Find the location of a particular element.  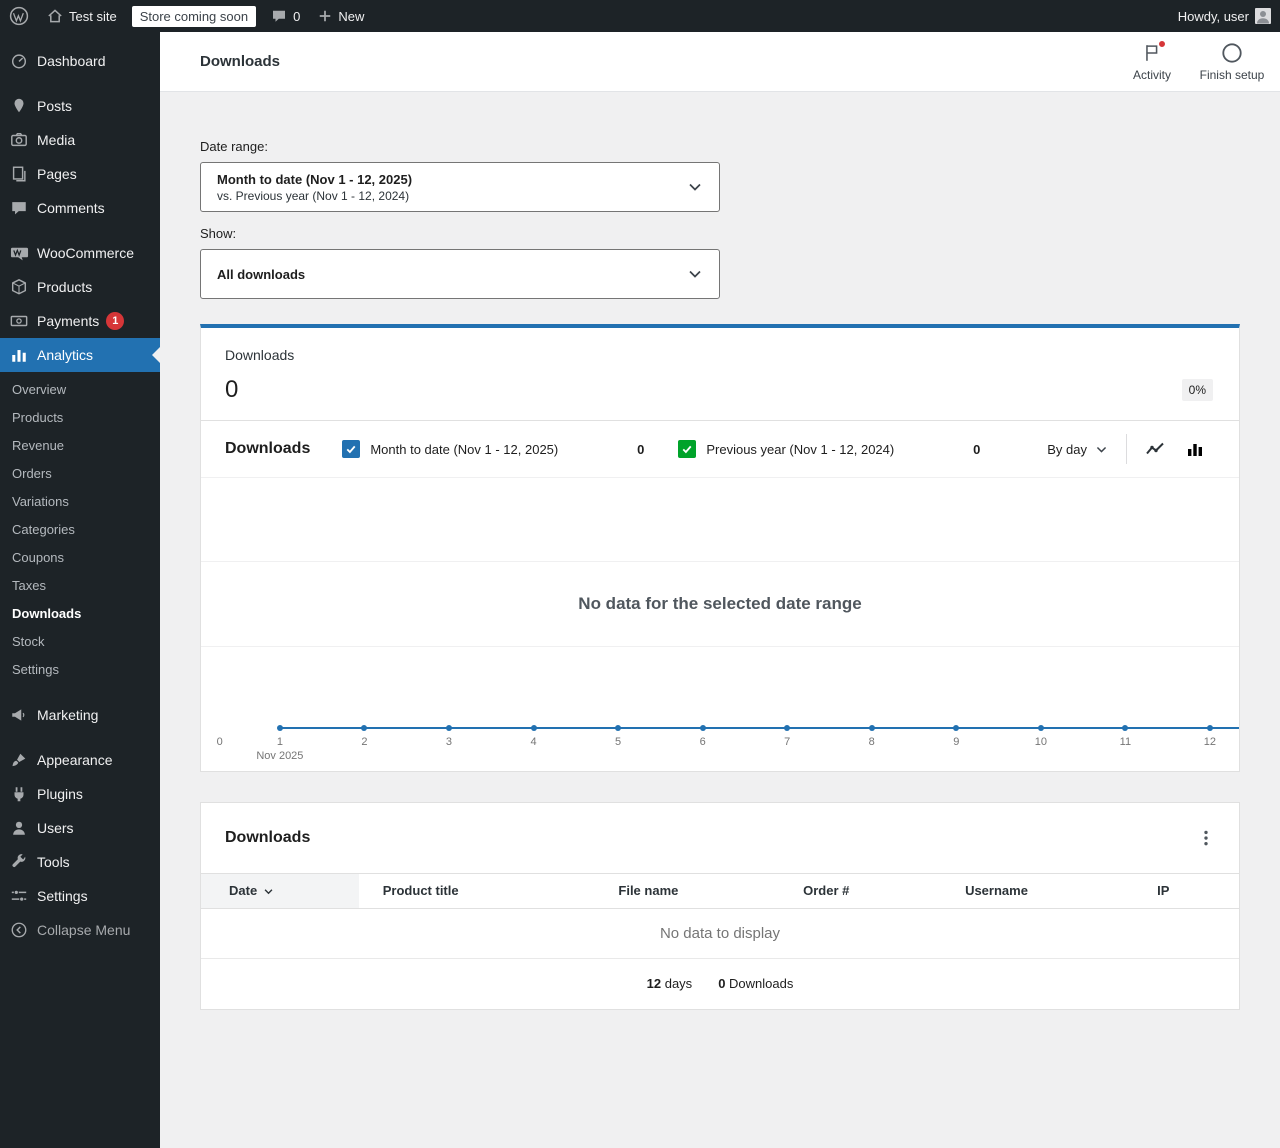

legend-label: Month to date (Nov 1 - 12, 2025) is located at coordinates (464, 449).